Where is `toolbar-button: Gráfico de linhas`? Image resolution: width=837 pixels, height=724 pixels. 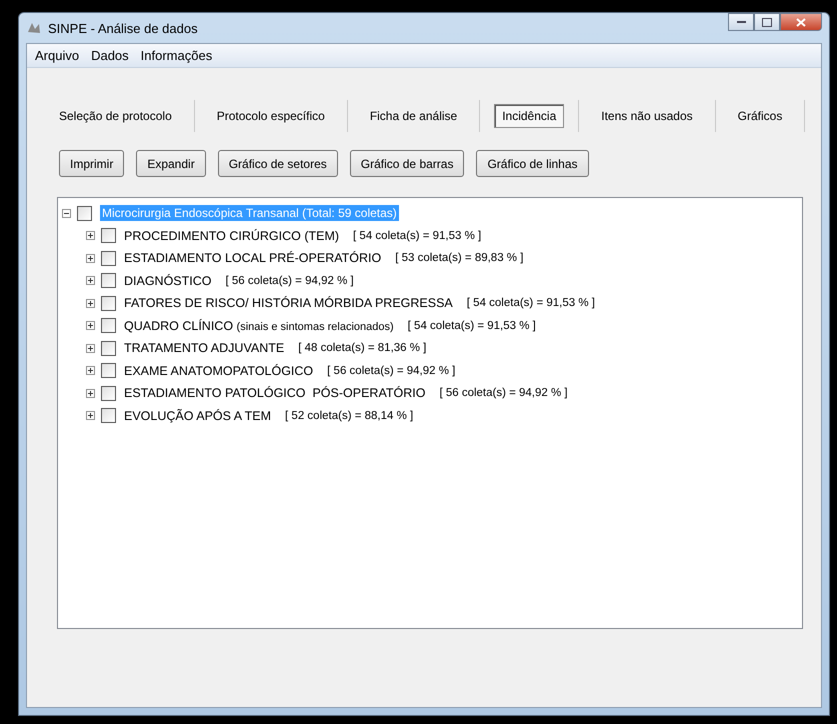 toolbar-button: Gráfico de linhas is located at coordinates (532, 163).